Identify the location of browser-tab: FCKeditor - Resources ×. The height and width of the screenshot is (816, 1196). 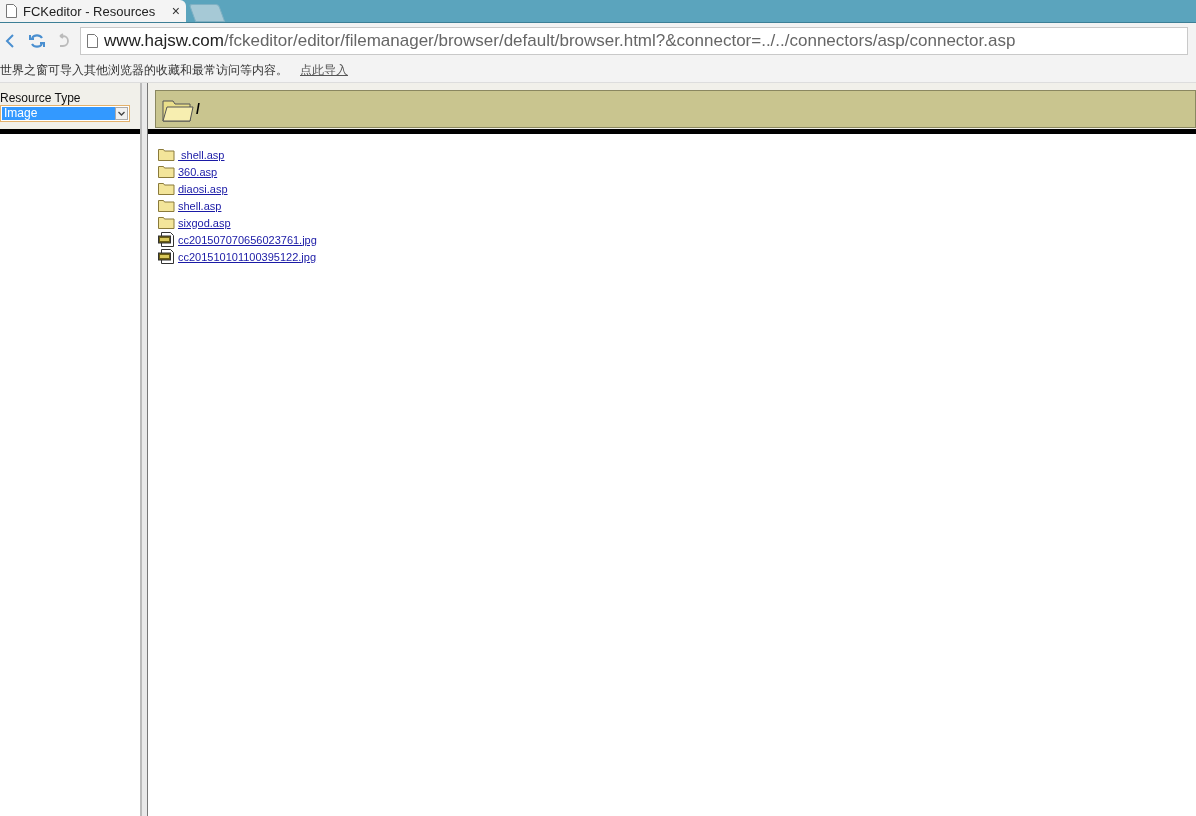
(93, 11).